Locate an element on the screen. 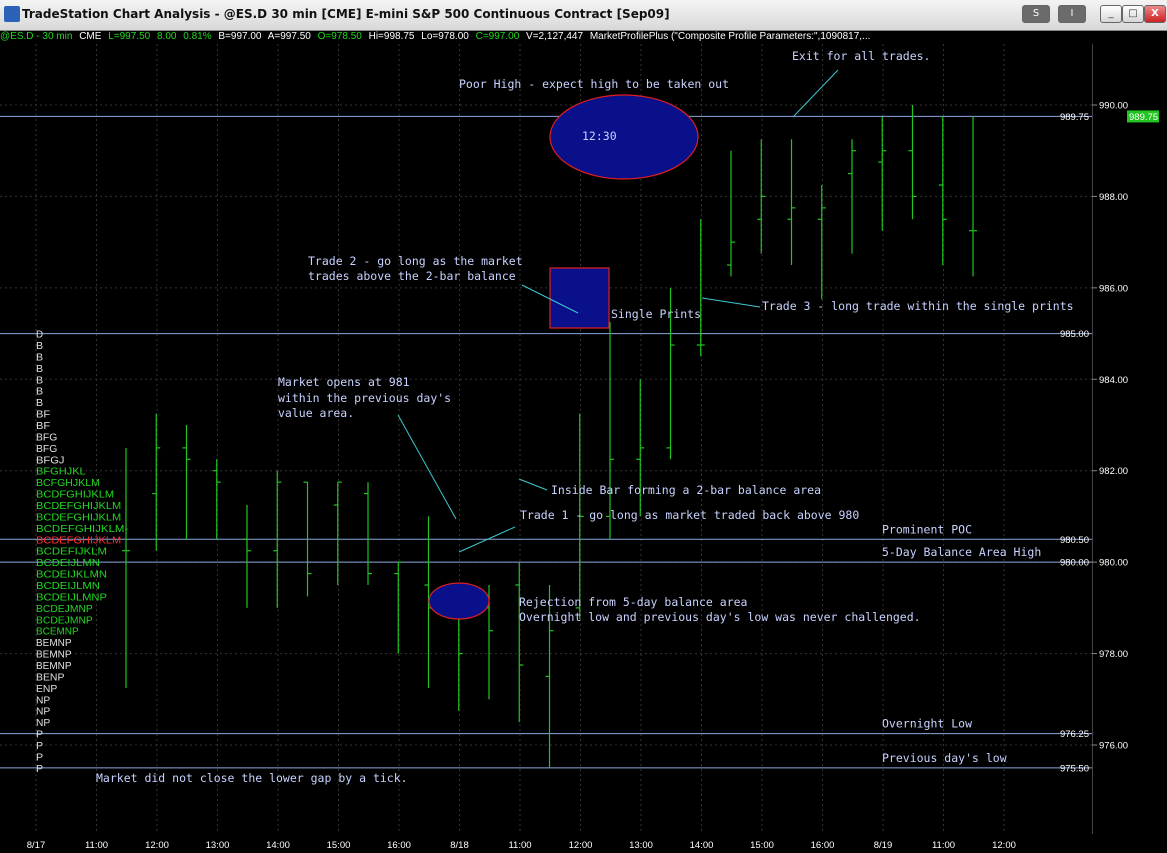  time-1230-label: 12:30 is located at coordinates (599, 136).